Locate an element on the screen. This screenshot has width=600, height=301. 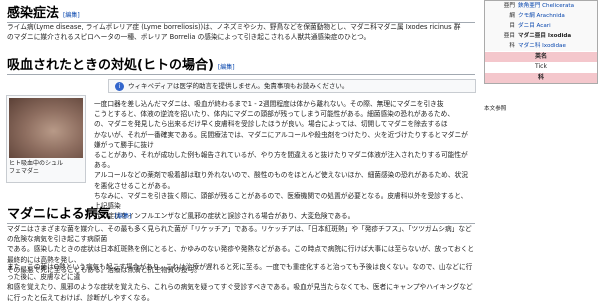
medical-disclaimer: i ウィキペディアは医学的助言を提供しません。免責事項もお読みください。 is located at coordinates (292, 86).